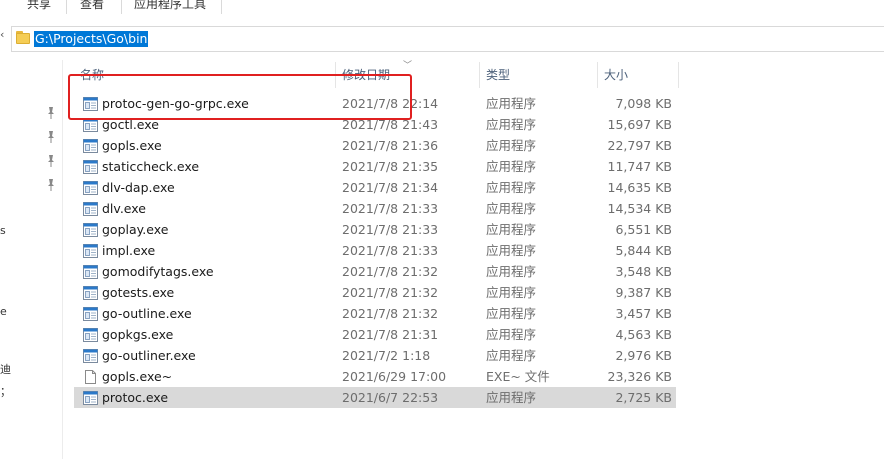 The height and width of the screenshot is (459, 884). What do you see at coordinates (132, 145) in the screenshot?
I see `file-name: gopls.exe` at bounding box center [132, 145].